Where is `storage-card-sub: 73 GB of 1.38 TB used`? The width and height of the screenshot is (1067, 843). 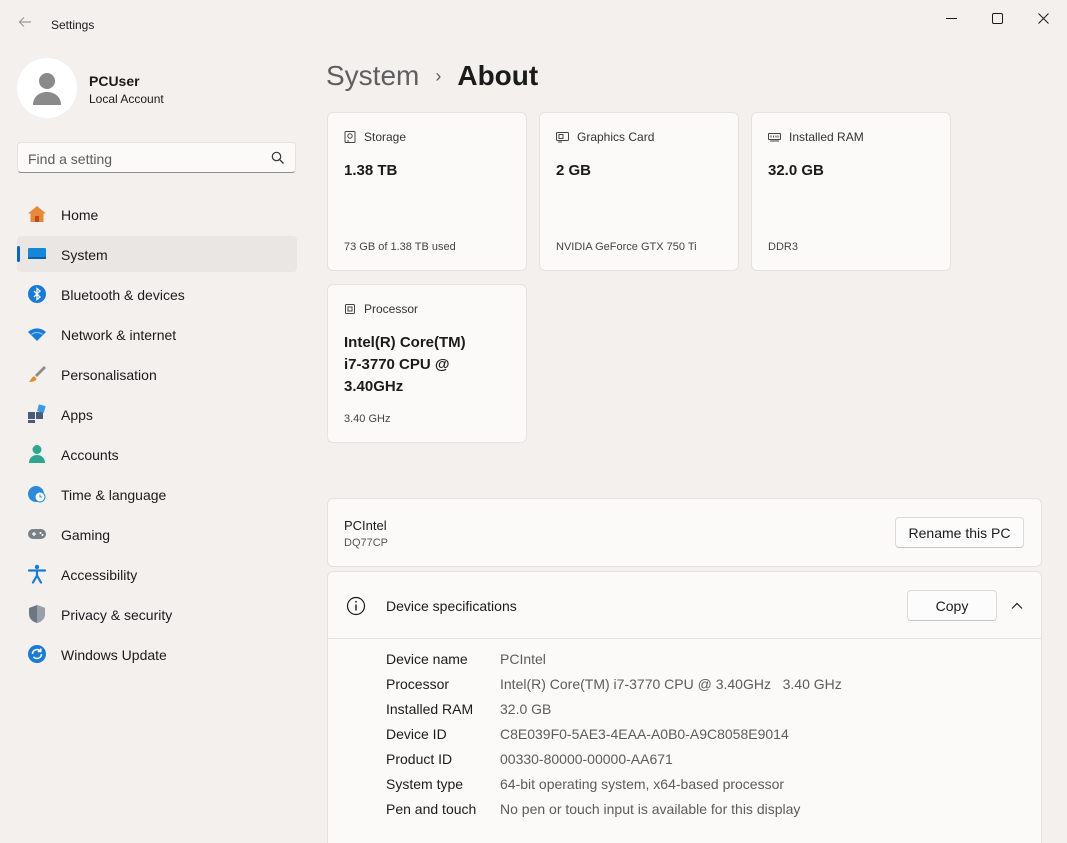
storage-card-sub: 73 GB of 1.38 TB used is located at coordinates (400, 247).